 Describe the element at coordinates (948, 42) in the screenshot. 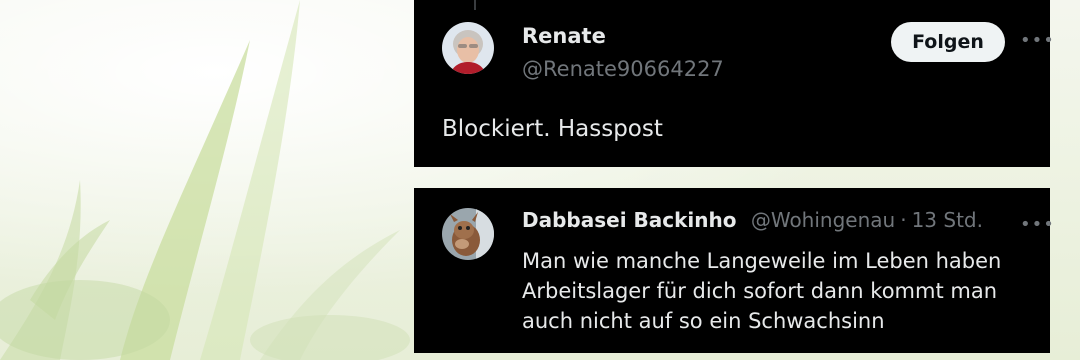

I see `follow-button: Folgen` at that location.